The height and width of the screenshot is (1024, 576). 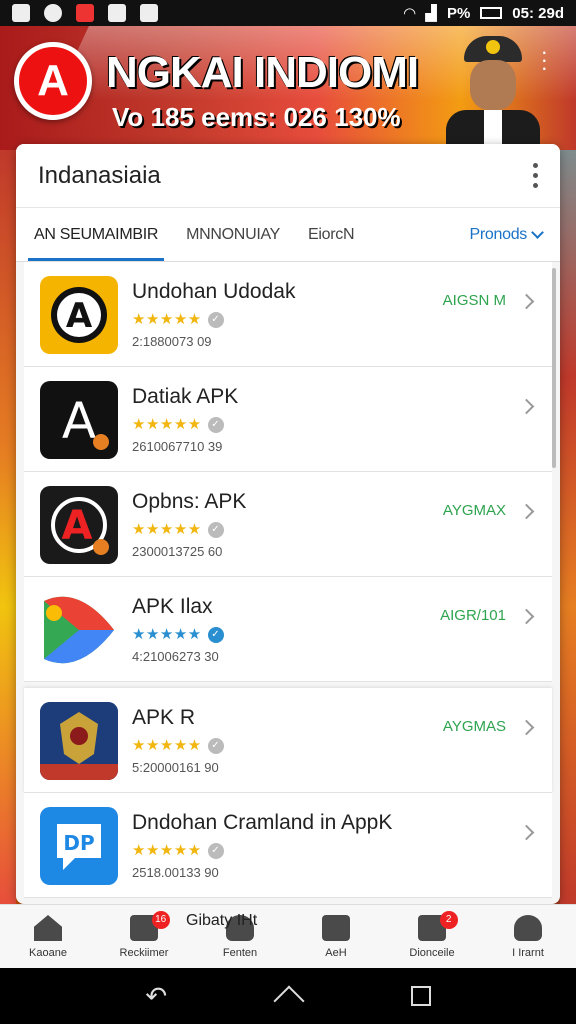 What do you see at coordinates (256, 117) in the screenshot?
I see `banner-subtitle: Vo 185 eems: 026 130%` at bounding box center [256, 117].